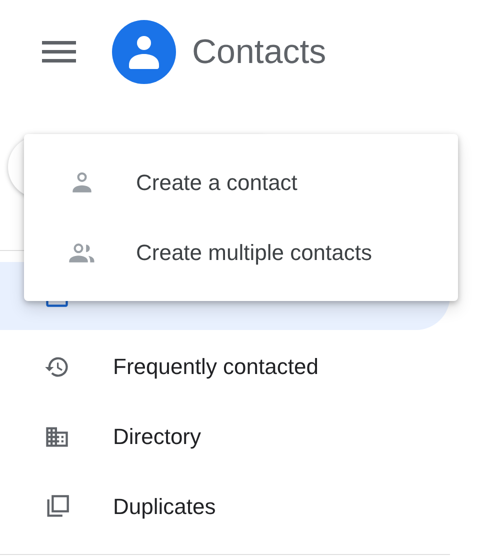 This screenshot has width=482, height=557. I want to click on nav-item: Directory, so click(225, 437).